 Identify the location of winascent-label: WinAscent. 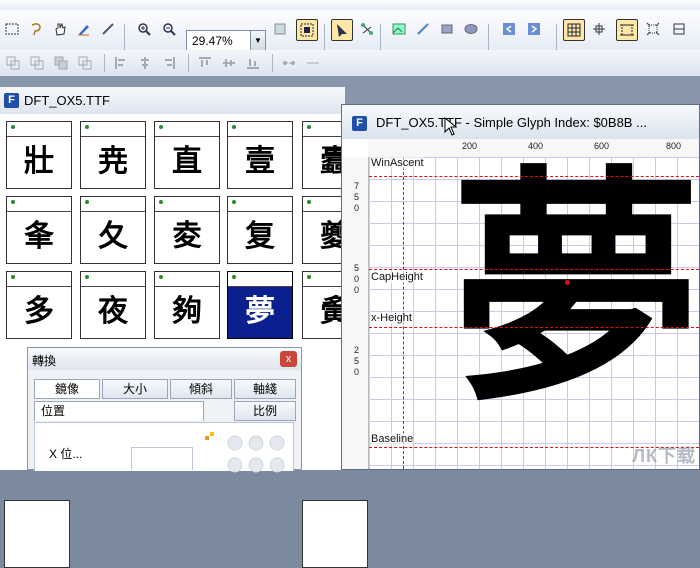
(397, 163).